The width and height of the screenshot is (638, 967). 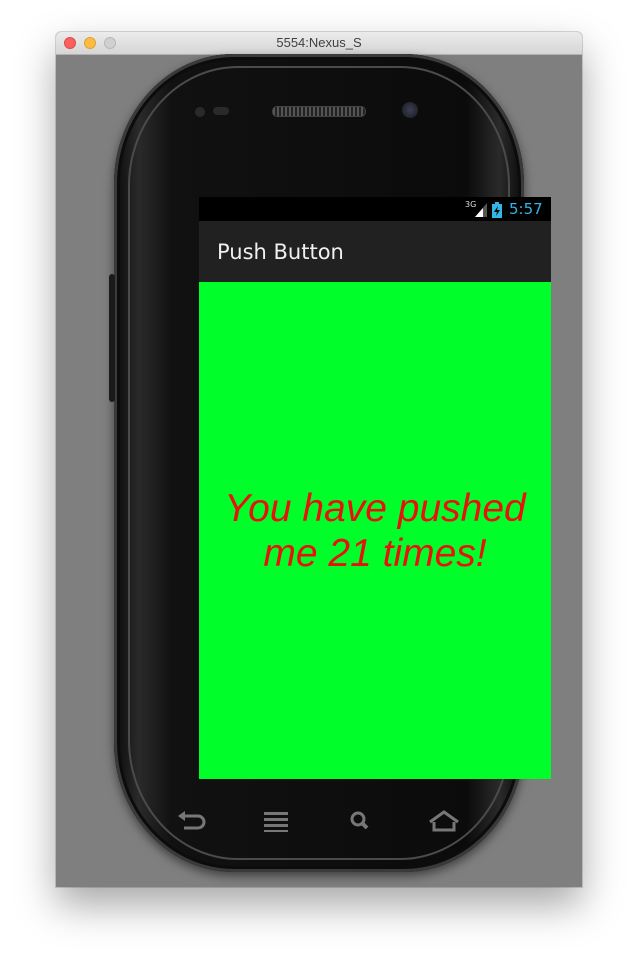 What do you see at coordinates (526, 209) in the screenshot?
I see `status-clock: 5:57` at bounding box center [526, 209].